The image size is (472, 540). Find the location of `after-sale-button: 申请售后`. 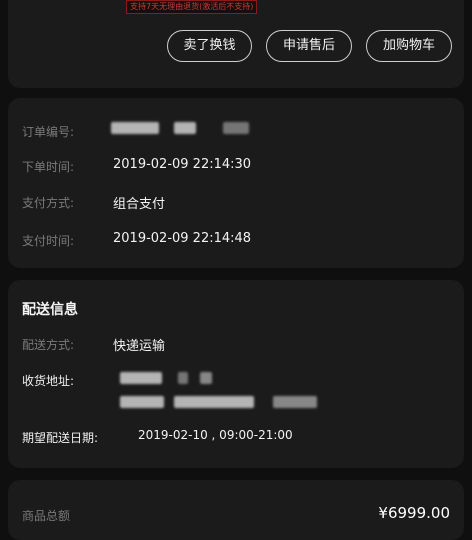

after-sale-button: 申请售后 is located at coordinates (309, 46).